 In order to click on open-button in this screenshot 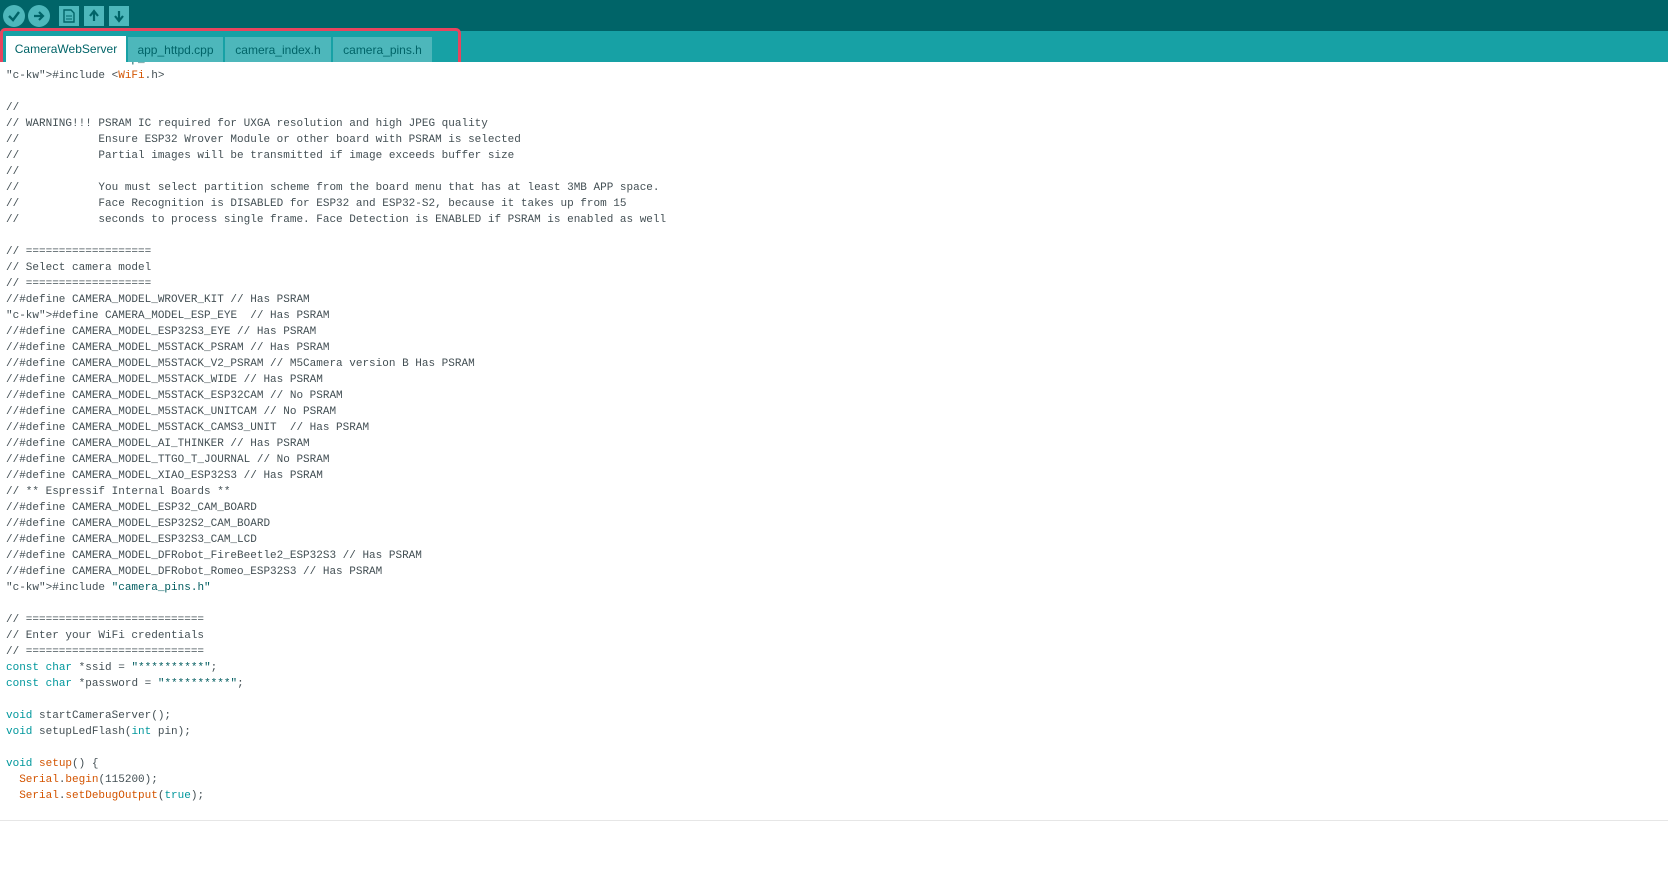, I will do `click(94, 16)`.